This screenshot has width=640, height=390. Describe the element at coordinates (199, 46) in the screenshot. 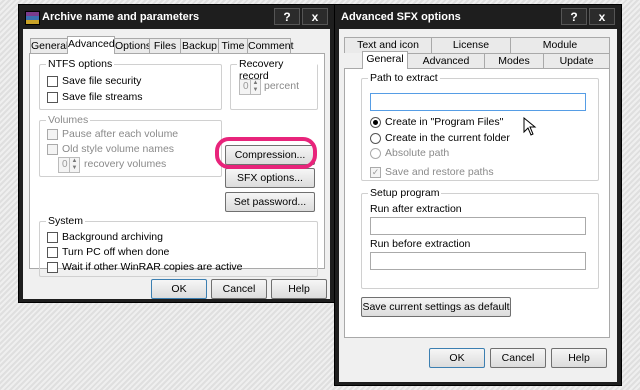

I see `tab-backup: Backup` at that location.